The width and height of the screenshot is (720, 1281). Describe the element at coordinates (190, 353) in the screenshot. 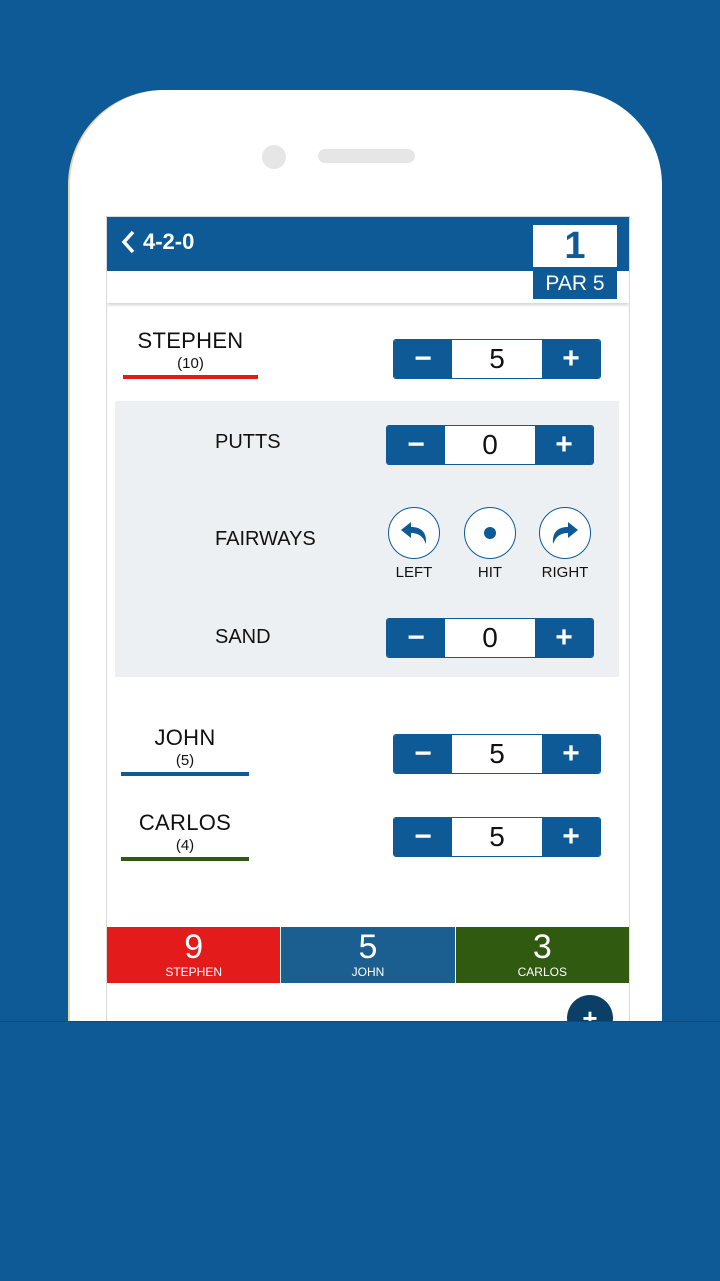

I see `player-stephen: STEPHEN (10)` at that location.